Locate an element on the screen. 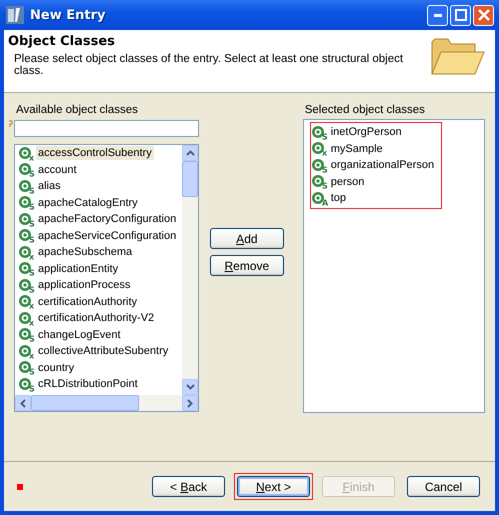  close-icon is located at coordinates (484, 15).